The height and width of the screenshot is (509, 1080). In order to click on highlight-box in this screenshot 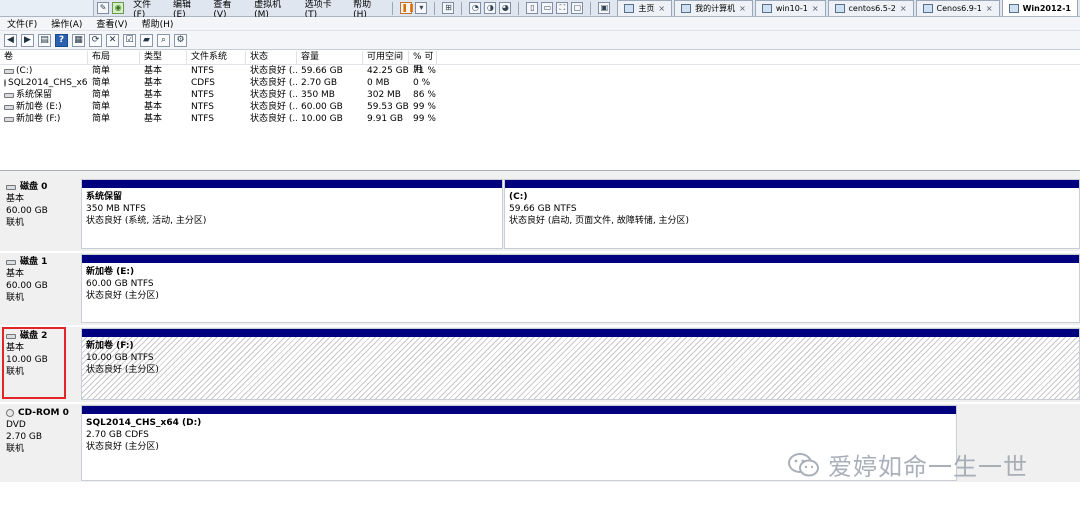, I will do `click(34, 363)`.